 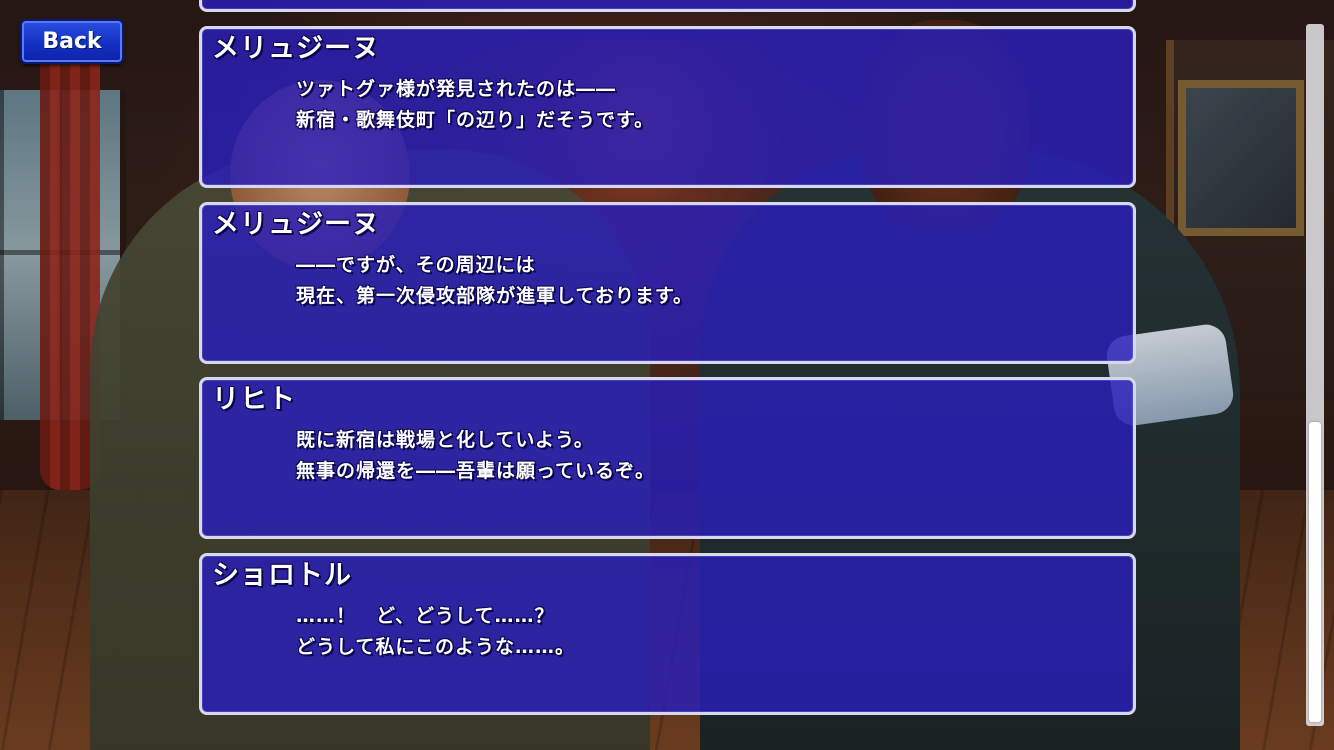 I want to click on dialogue-line: どうして私にこのような……。, so click(x=436, y=647).